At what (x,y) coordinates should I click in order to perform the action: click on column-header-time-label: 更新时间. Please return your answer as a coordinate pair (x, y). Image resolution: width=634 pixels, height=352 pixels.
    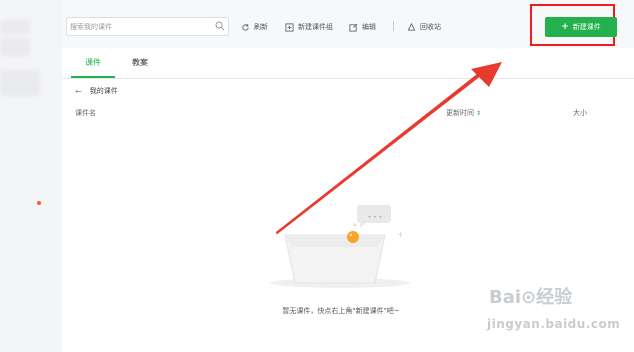
    Looking at the image, I should click on (460, 113).